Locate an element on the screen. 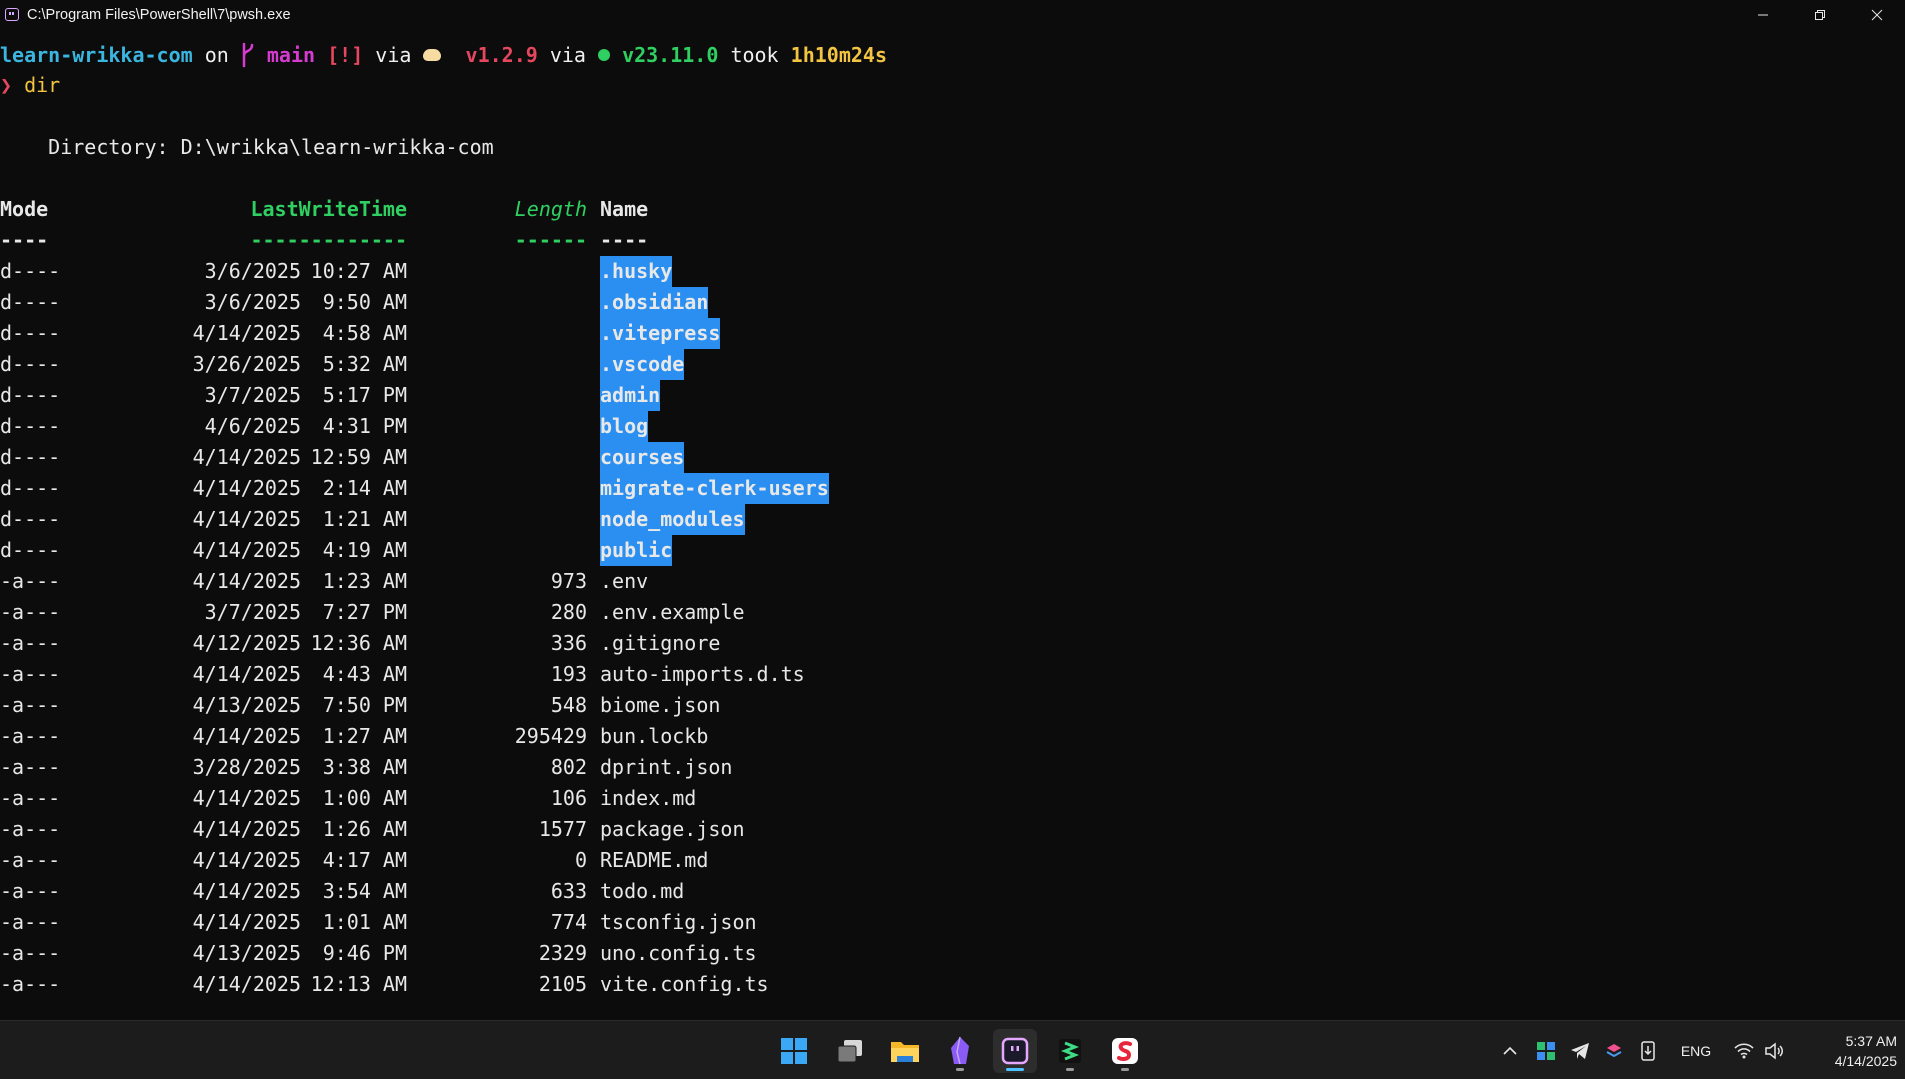  taskbar-clock: 5:37 AM 4/14/2025 is located at coordinates (1866, 1051).